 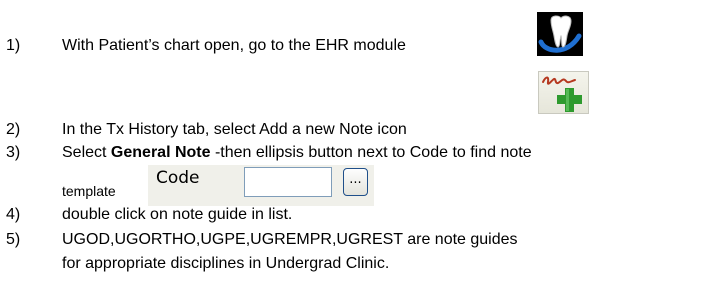 I want to click on step-number: 3), so click(x=13, y=152).